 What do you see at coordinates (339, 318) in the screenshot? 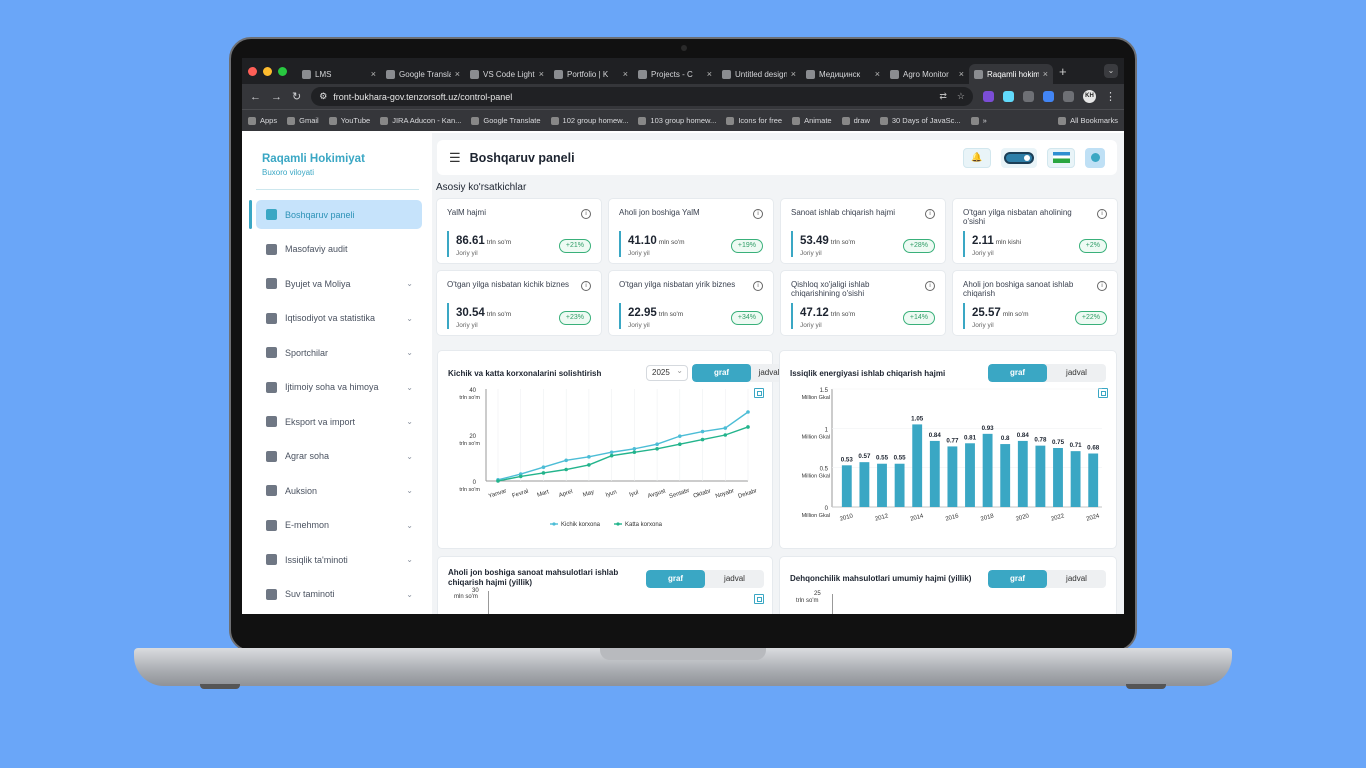
I see `sidebar-item: Iqtisodiyot va statistika ⌄` at bounding box center [339, 318].